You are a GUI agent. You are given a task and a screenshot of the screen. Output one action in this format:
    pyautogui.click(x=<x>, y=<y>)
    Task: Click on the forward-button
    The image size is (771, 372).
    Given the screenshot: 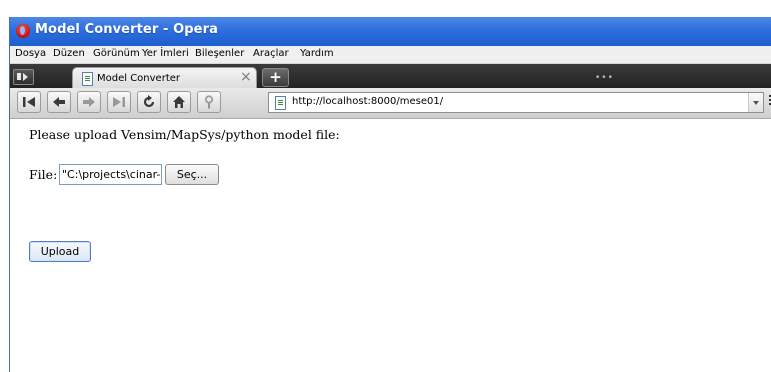 What is the action you would take?
    pyautogui.click(x=89, y=102)
    